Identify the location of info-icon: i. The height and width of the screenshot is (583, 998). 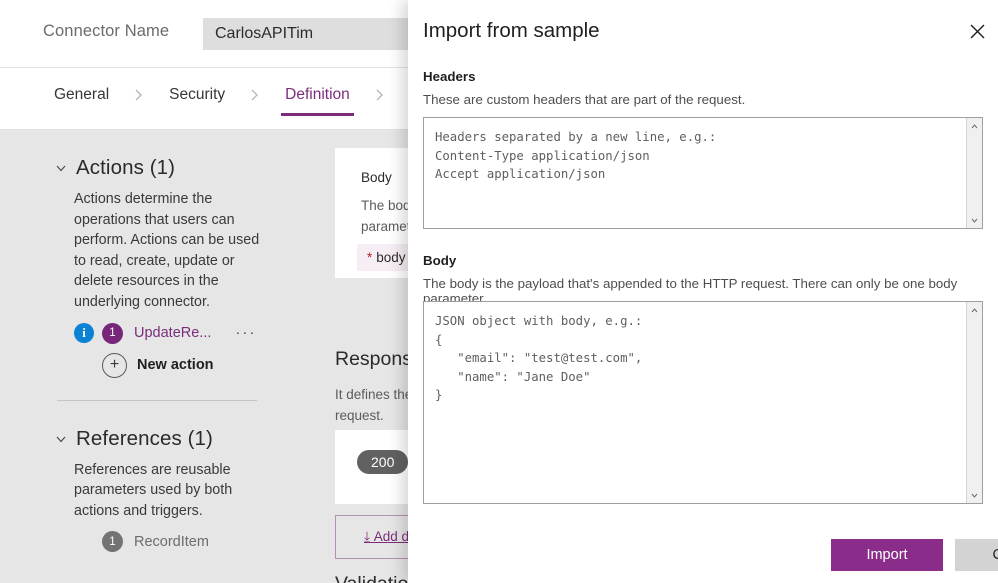
(84, 333).